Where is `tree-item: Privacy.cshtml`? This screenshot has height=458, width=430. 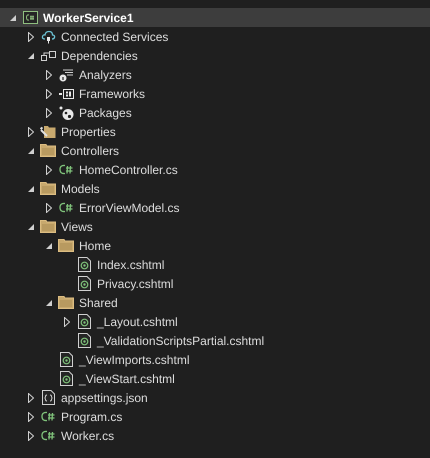 tree-item: Privacy.cshtml is located at coordinates (215, 283).